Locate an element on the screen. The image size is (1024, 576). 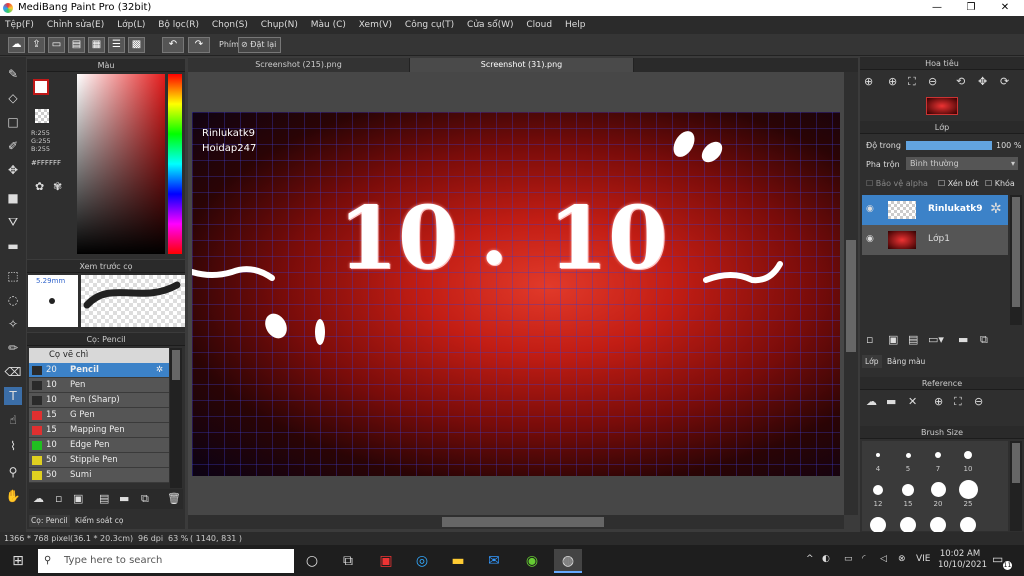
brush-size-option: 12 is located at coordinates (878, 493).